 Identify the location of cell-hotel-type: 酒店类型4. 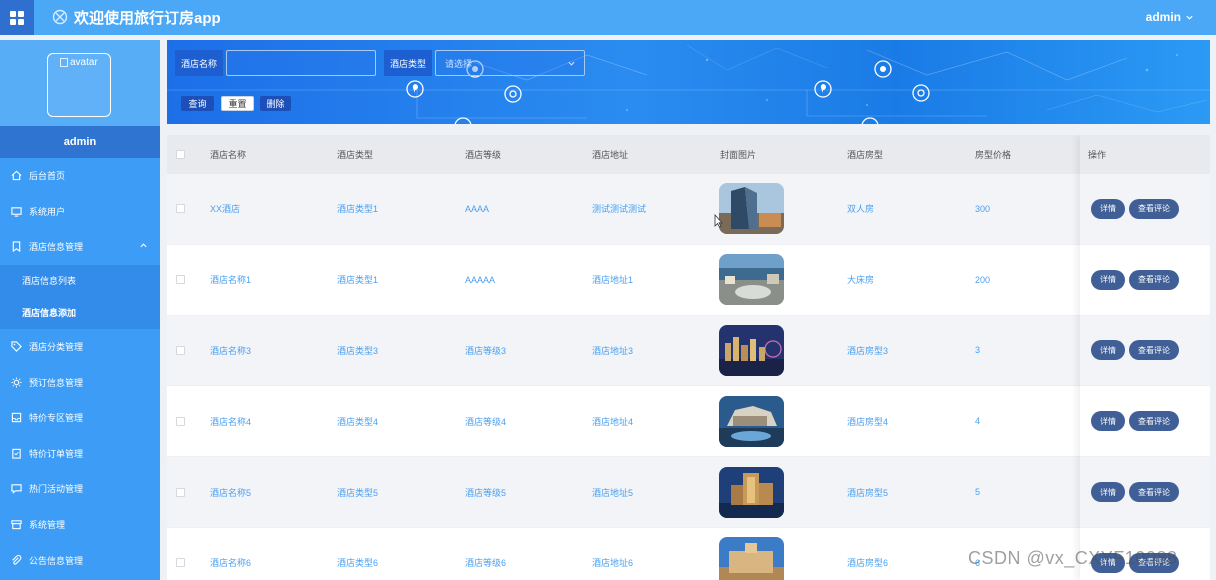
(358, 421).